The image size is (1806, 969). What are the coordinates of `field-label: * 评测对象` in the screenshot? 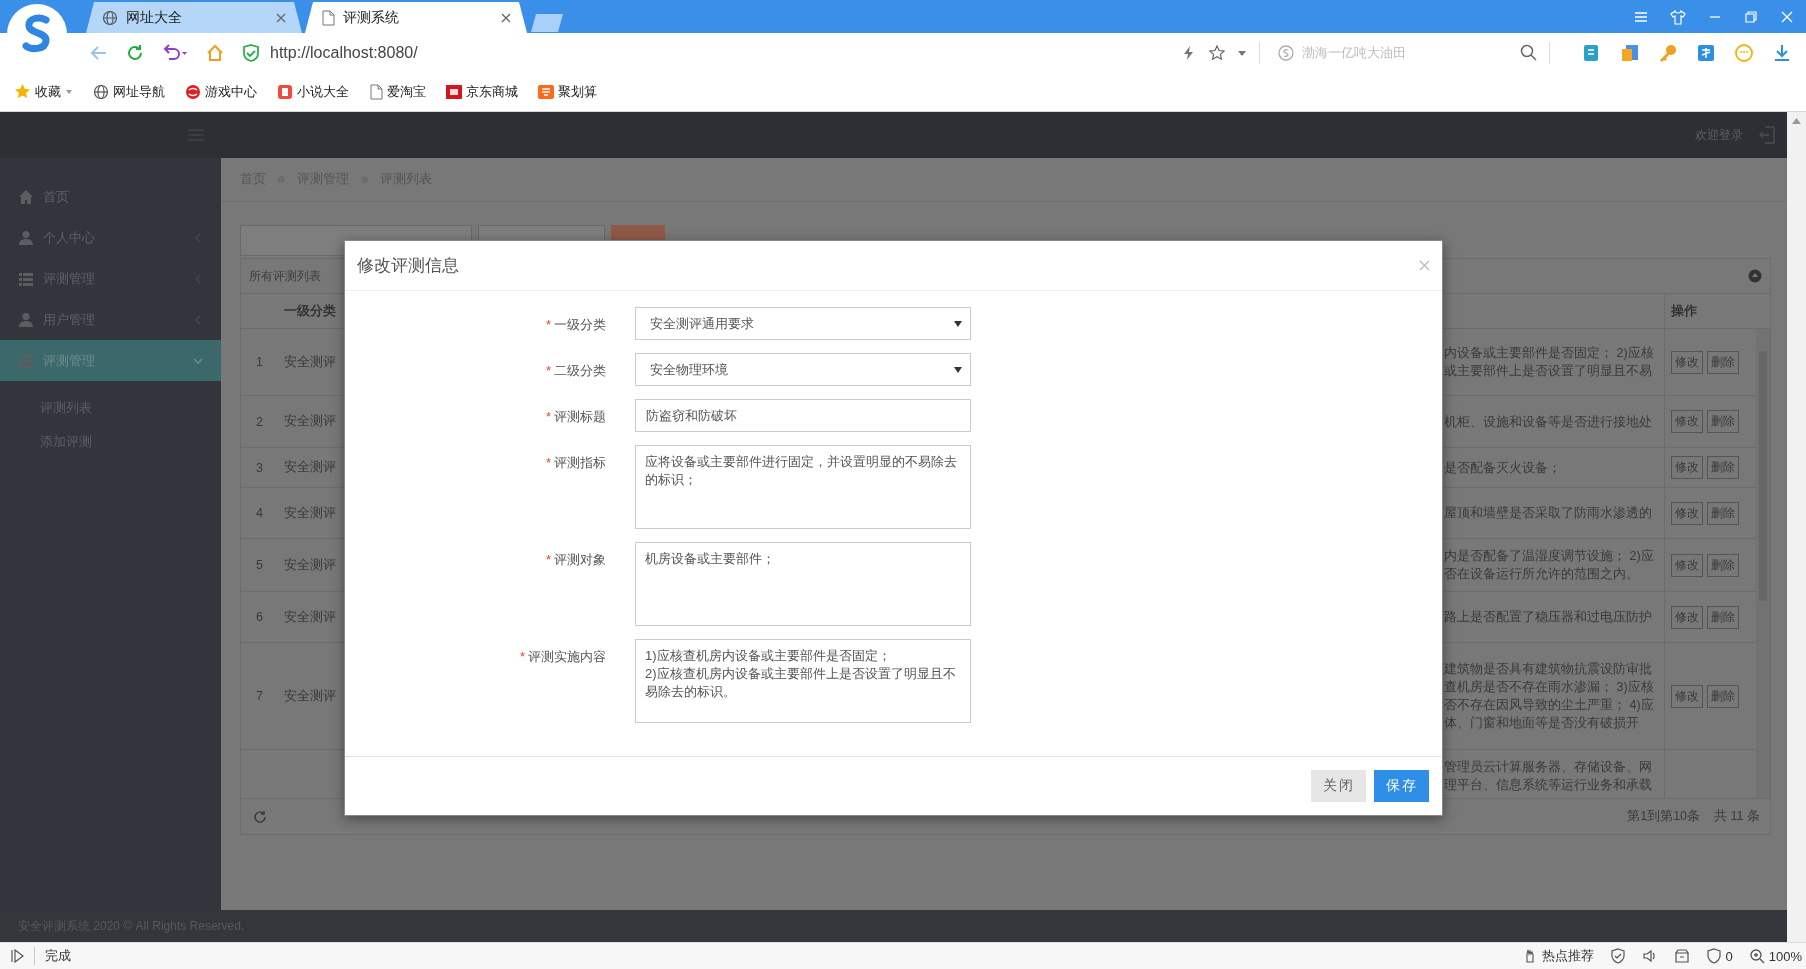 It's located at (575, 559).